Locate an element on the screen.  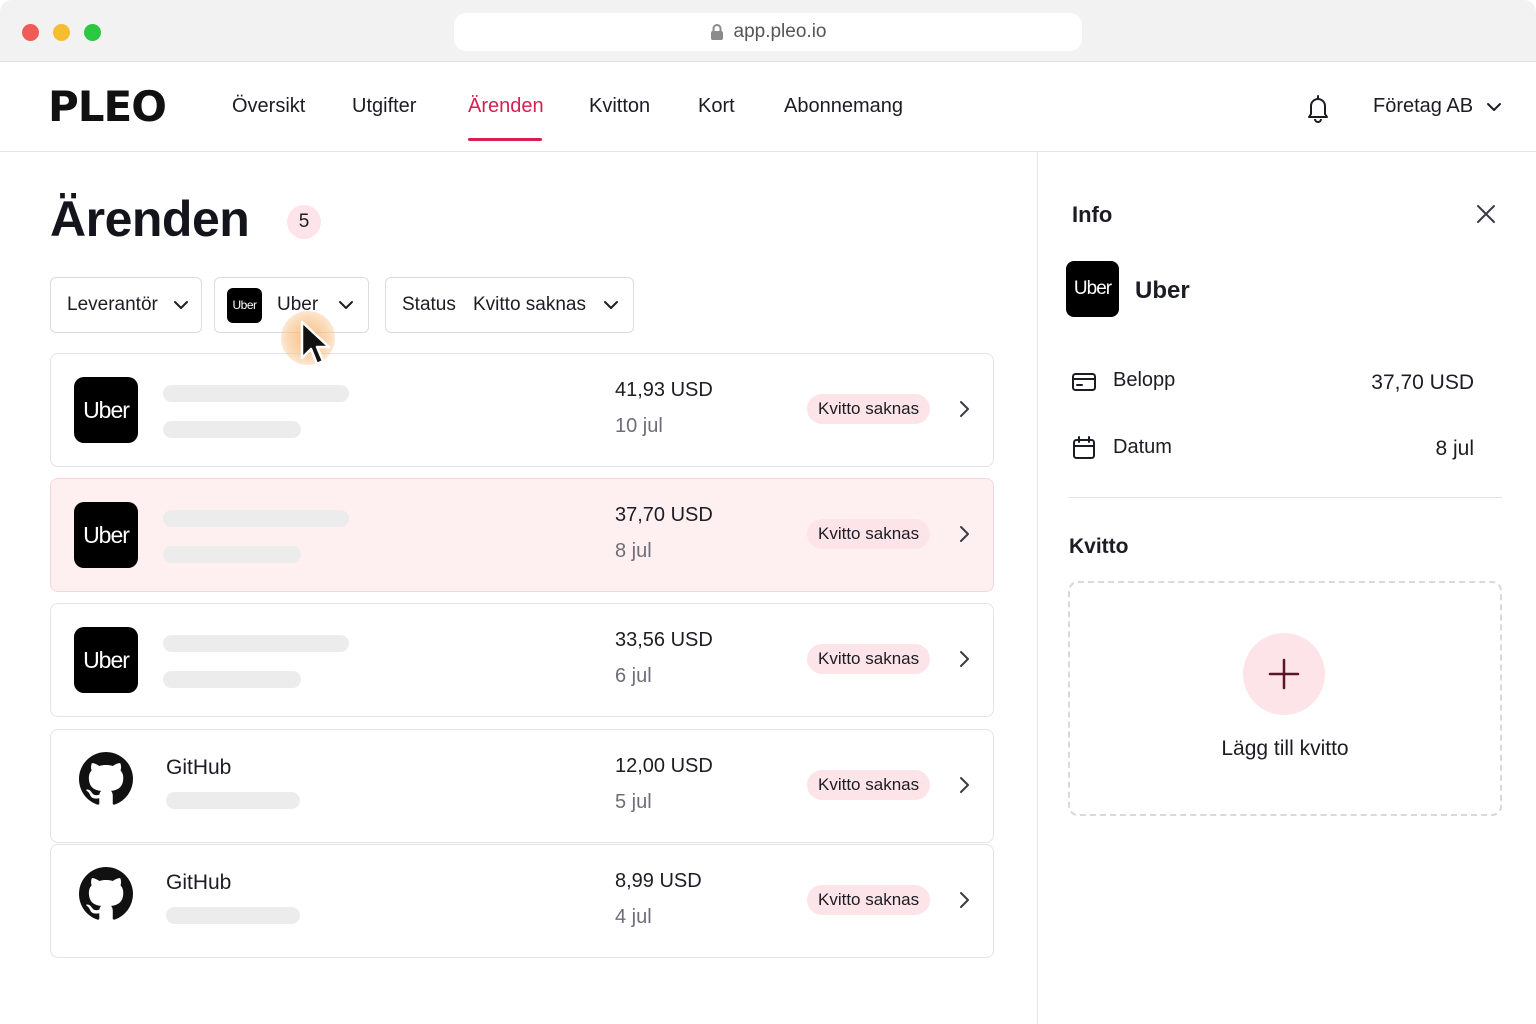
calendar-icon is located at coordinates (1084, 447).